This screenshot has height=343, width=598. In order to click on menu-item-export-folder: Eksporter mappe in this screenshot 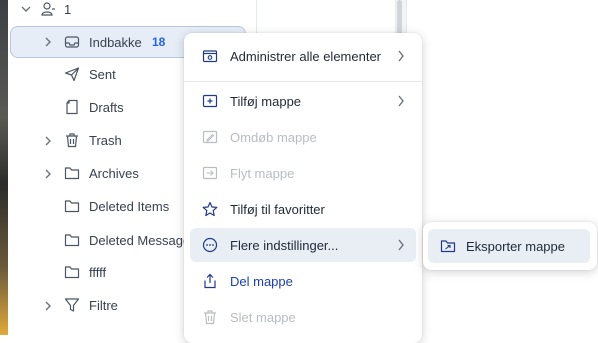, I will do `click(509, 246)`.